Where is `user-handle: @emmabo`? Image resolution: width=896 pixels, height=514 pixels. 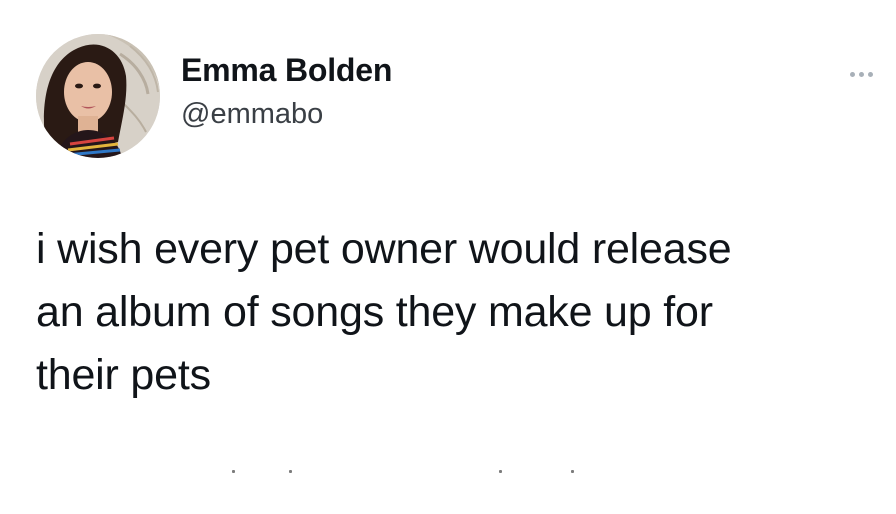
user-handle: @emmabo is located at coordinates (252, 114).